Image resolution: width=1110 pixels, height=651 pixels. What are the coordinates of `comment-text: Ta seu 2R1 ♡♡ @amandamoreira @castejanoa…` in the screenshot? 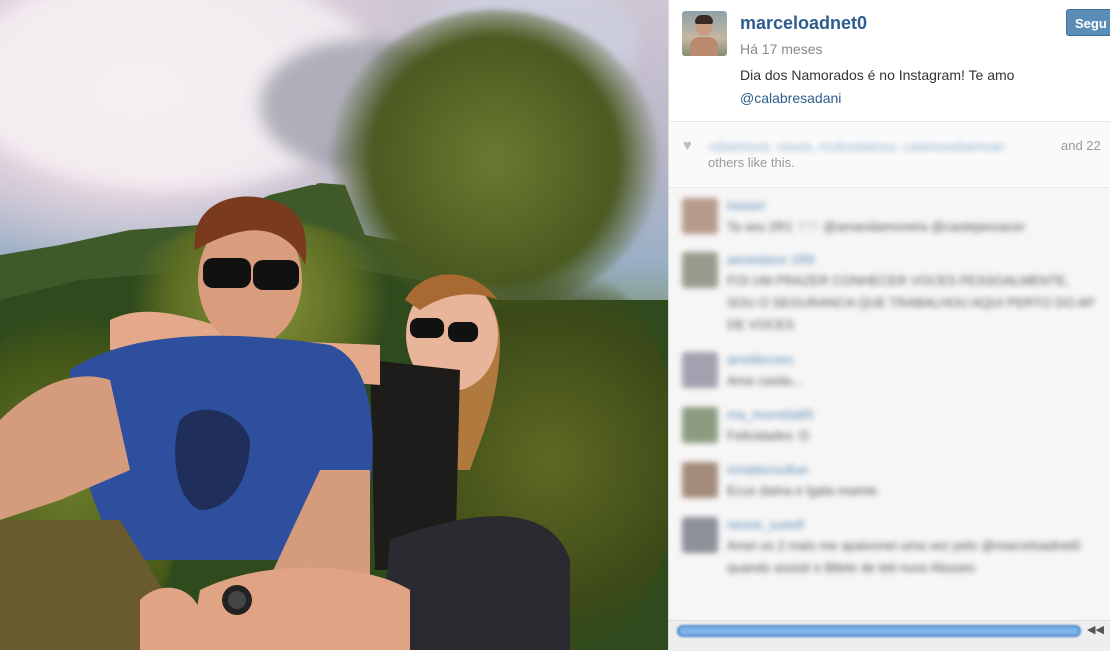 It's located at (876, 226).